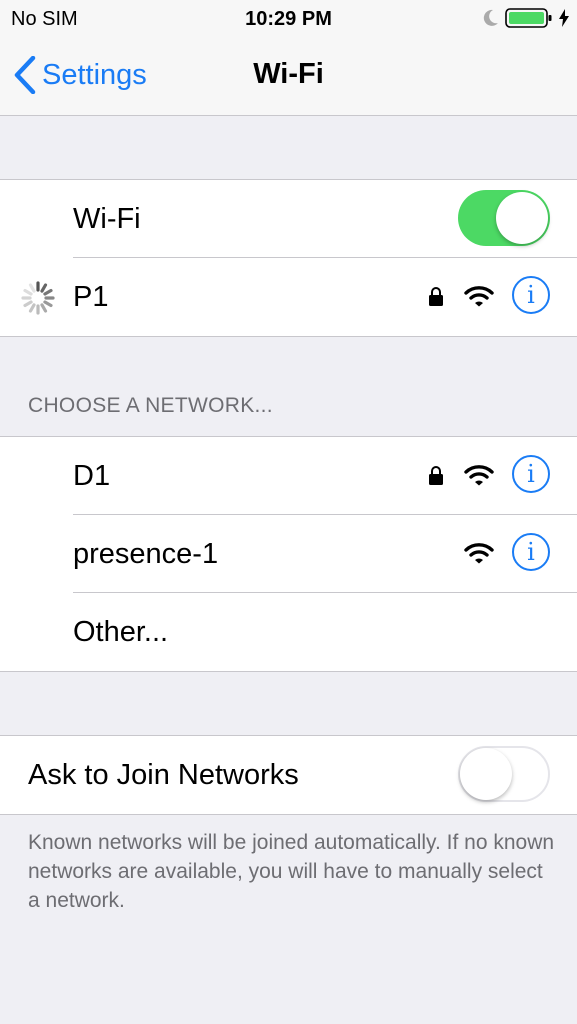 The height and width of the screenshot is (1024, 577). Describe the element at coordinates (288, 297) in the screenshot. I see `current-network-row: P1 i` at that location.